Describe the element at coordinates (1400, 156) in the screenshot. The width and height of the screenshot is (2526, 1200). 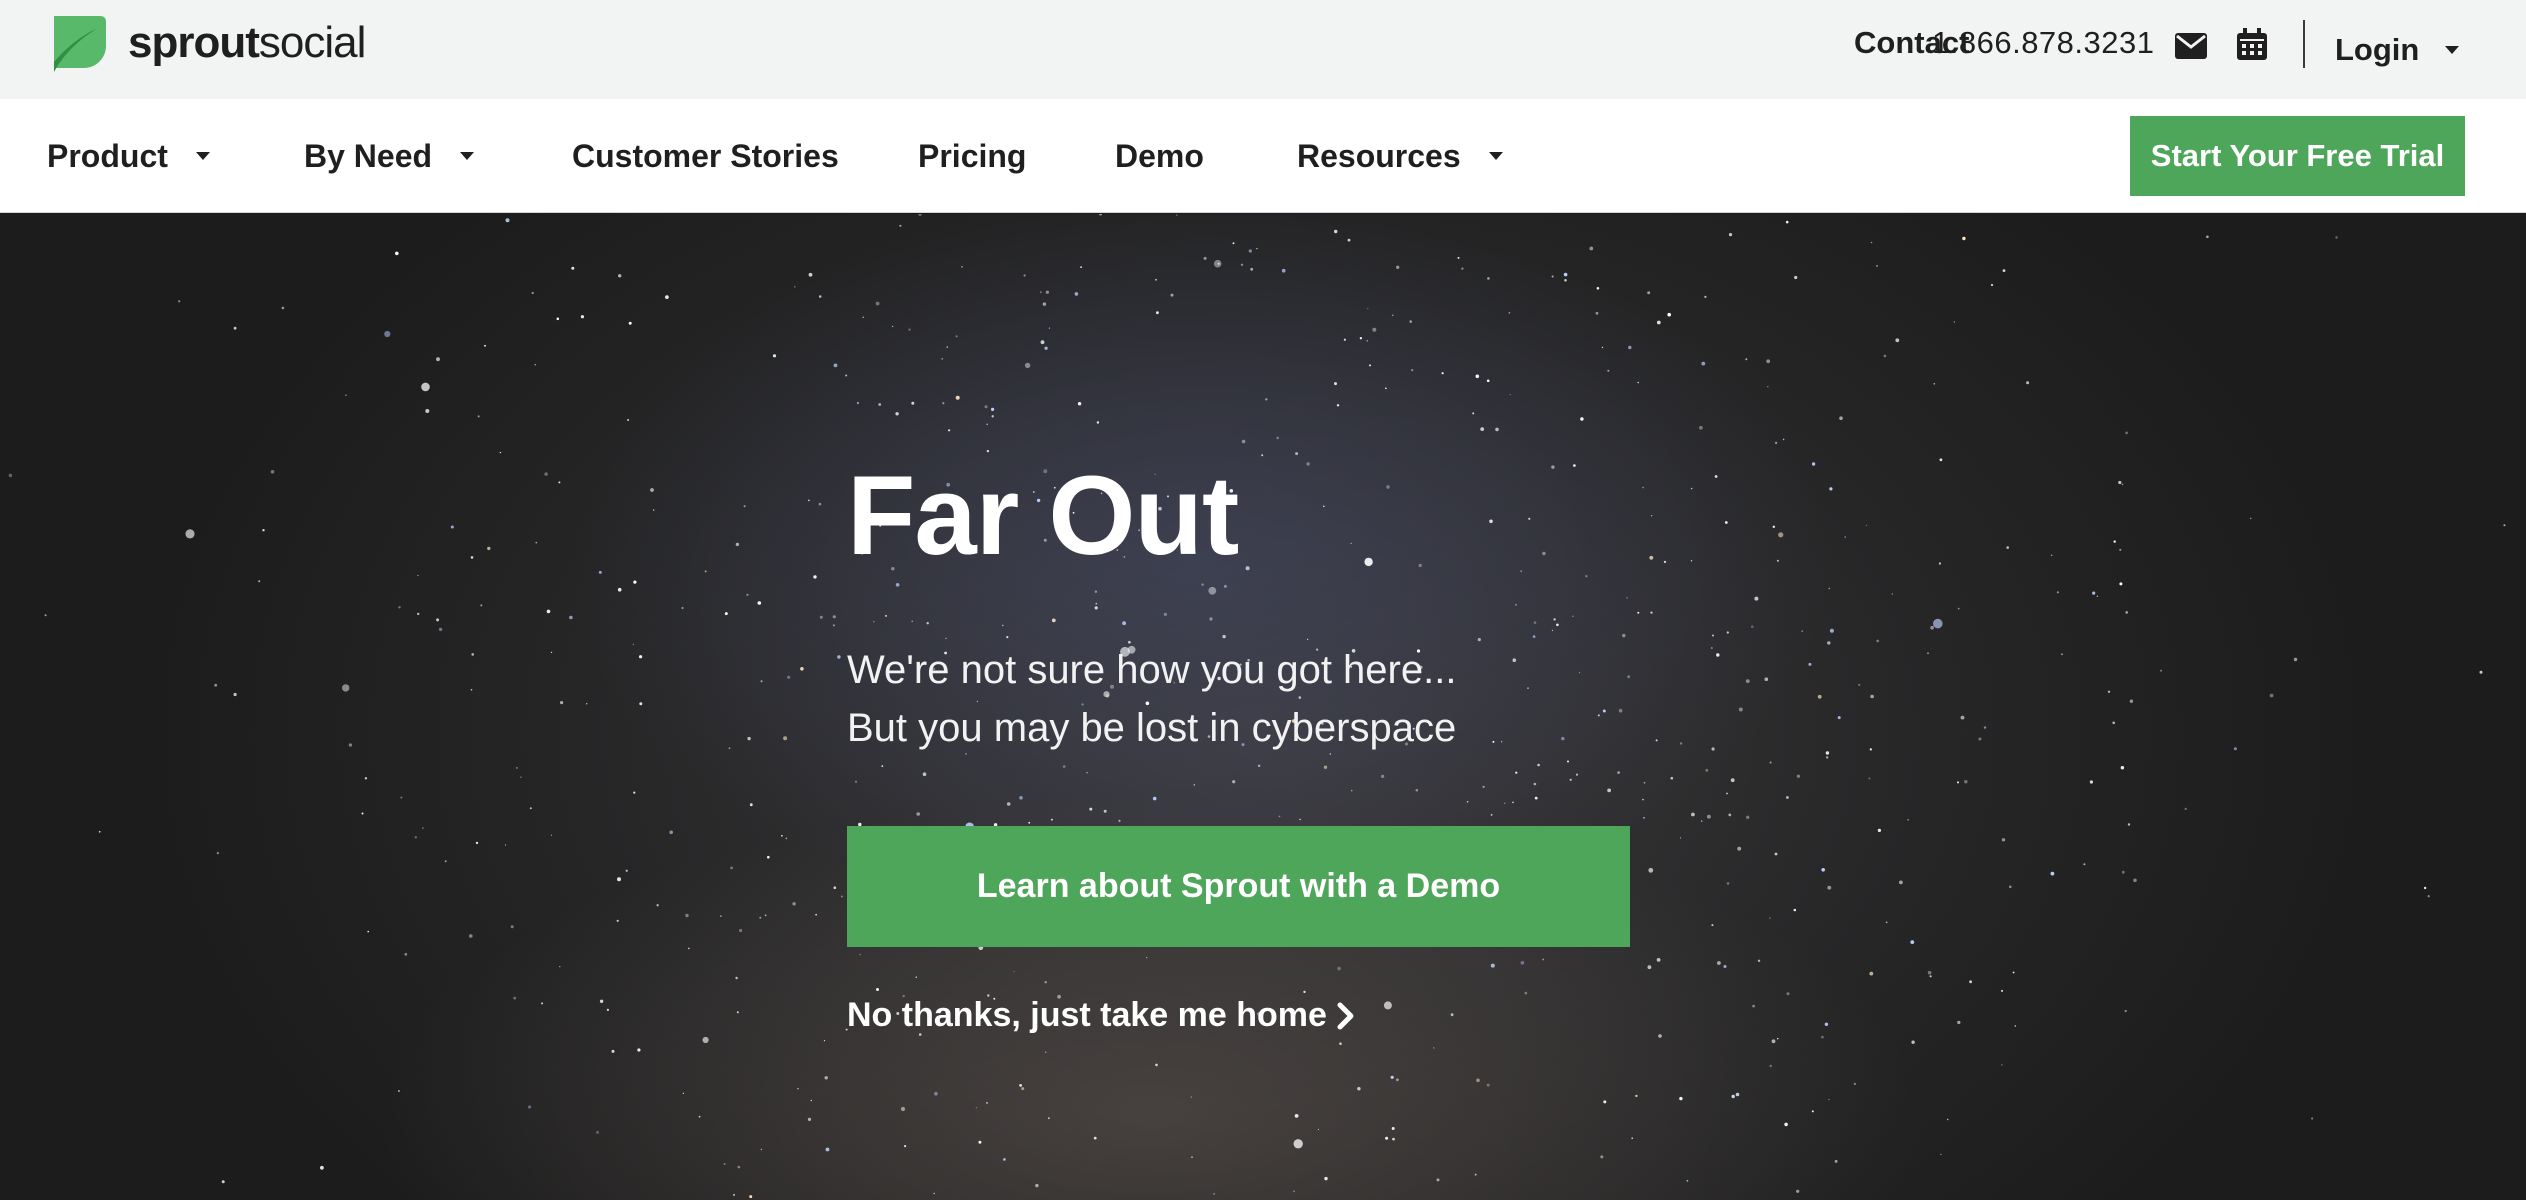
I see `nav-item-resources: Resources` at that location.